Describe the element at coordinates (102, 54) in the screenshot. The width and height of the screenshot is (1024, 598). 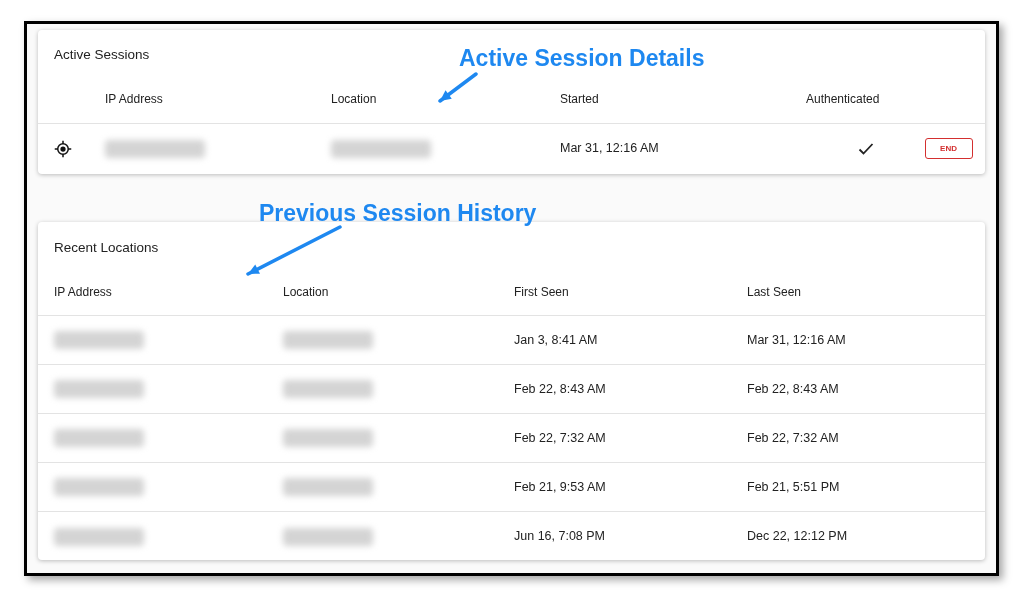
I see `card-title: Active Sessions` at that location.